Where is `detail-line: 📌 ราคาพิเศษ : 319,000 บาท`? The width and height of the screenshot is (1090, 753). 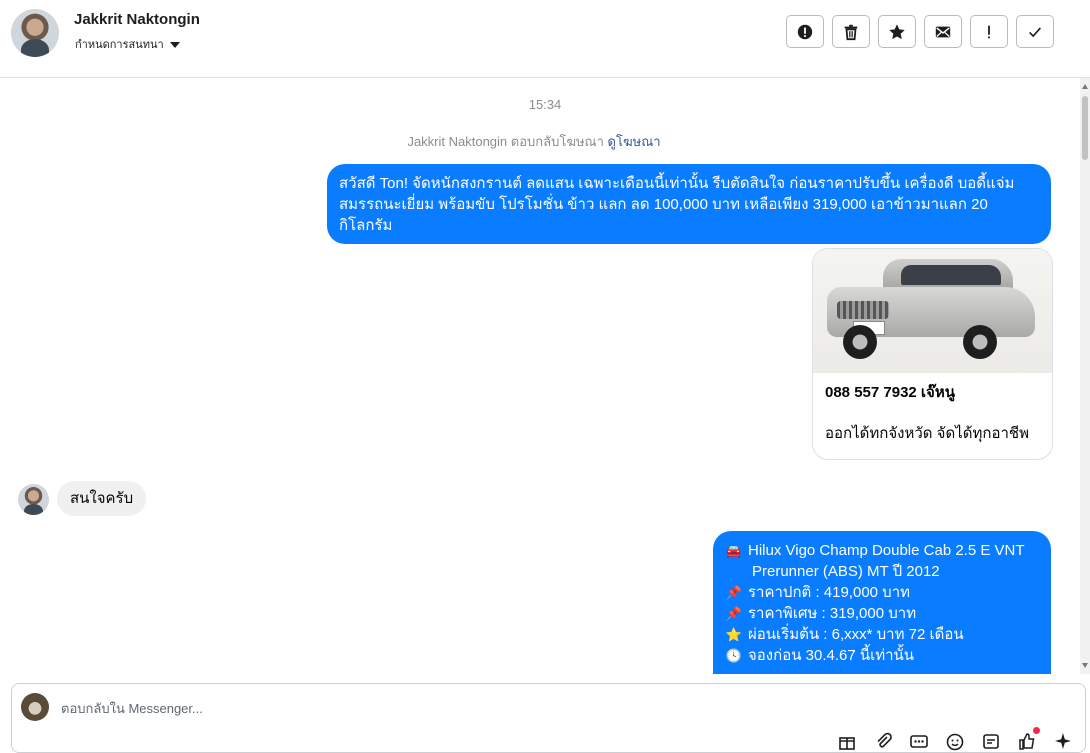
detail-line: 📌 ราคาพิเศษ : 319,000 บาท is located at coordinates (882, 613).